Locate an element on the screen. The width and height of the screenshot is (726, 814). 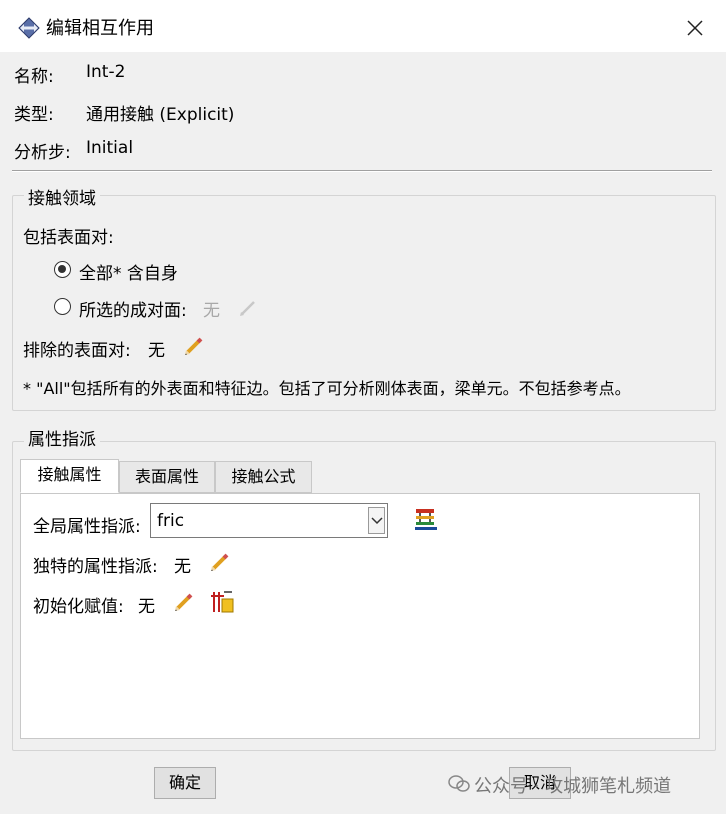
global-property-label: 全局属性指派: is located at coordinates (87, 527).